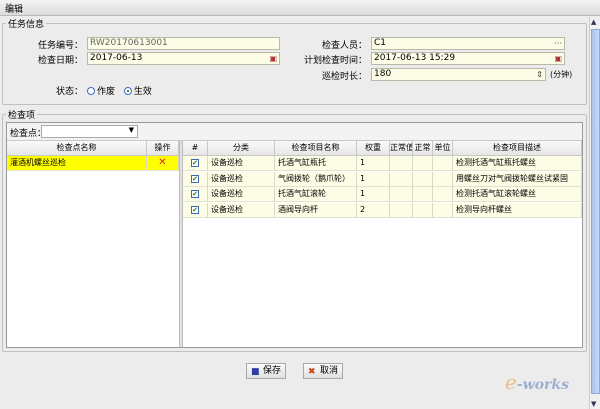  I want to click on save-icon: ■, so click(255, 372).